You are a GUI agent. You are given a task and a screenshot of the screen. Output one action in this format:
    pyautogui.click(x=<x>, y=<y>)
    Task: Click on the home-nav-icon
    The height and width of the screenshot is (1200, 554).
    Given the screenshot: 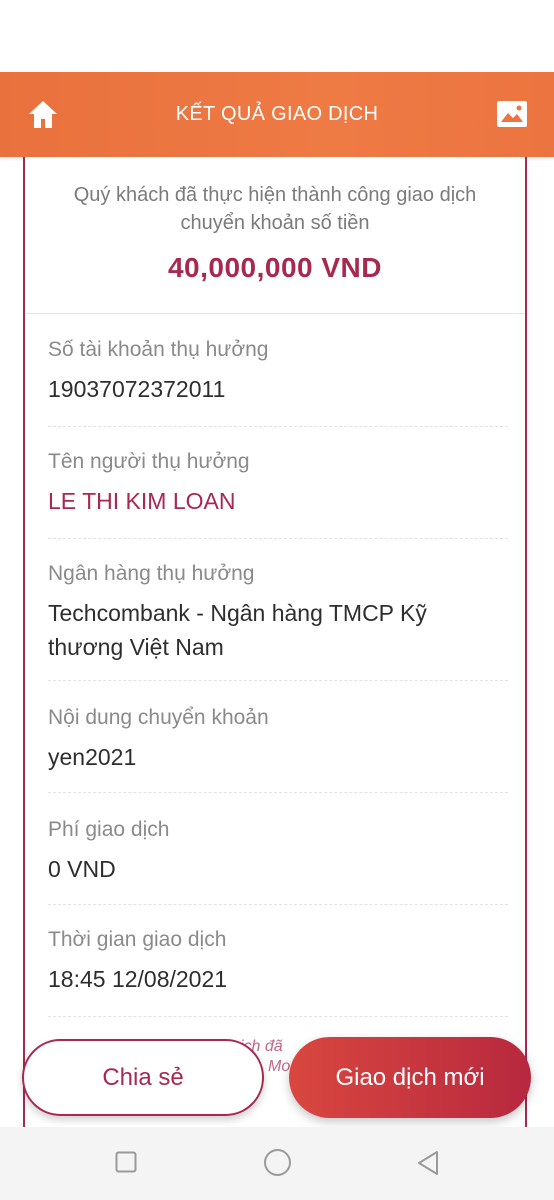 What is the action you would take?
    pyautogui.click(x=277, y=1162)
    